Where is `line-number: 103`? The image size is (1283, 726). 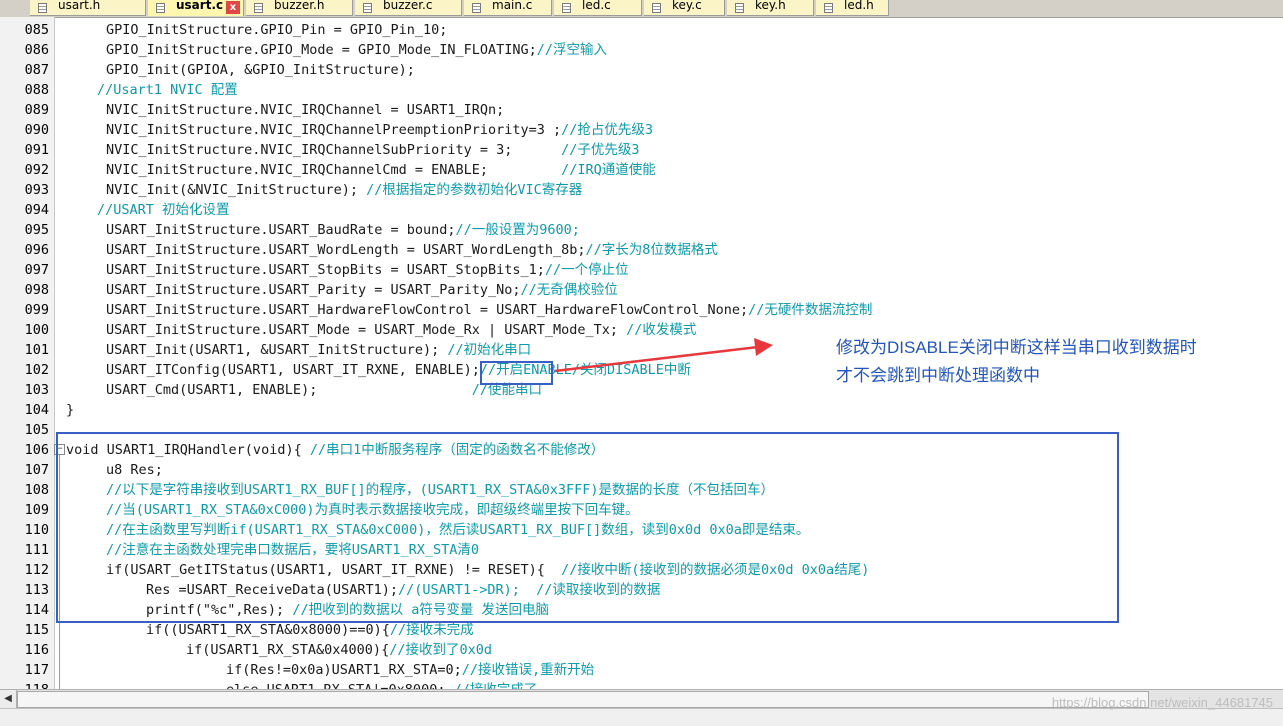
line-number: 103 is located at coordinates (36, 390).